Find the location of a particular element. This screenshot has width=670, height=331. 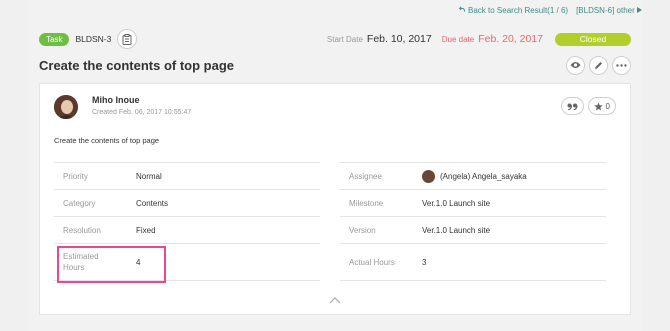

author-name: Miho Inoue is located at coordinates (116, 100).